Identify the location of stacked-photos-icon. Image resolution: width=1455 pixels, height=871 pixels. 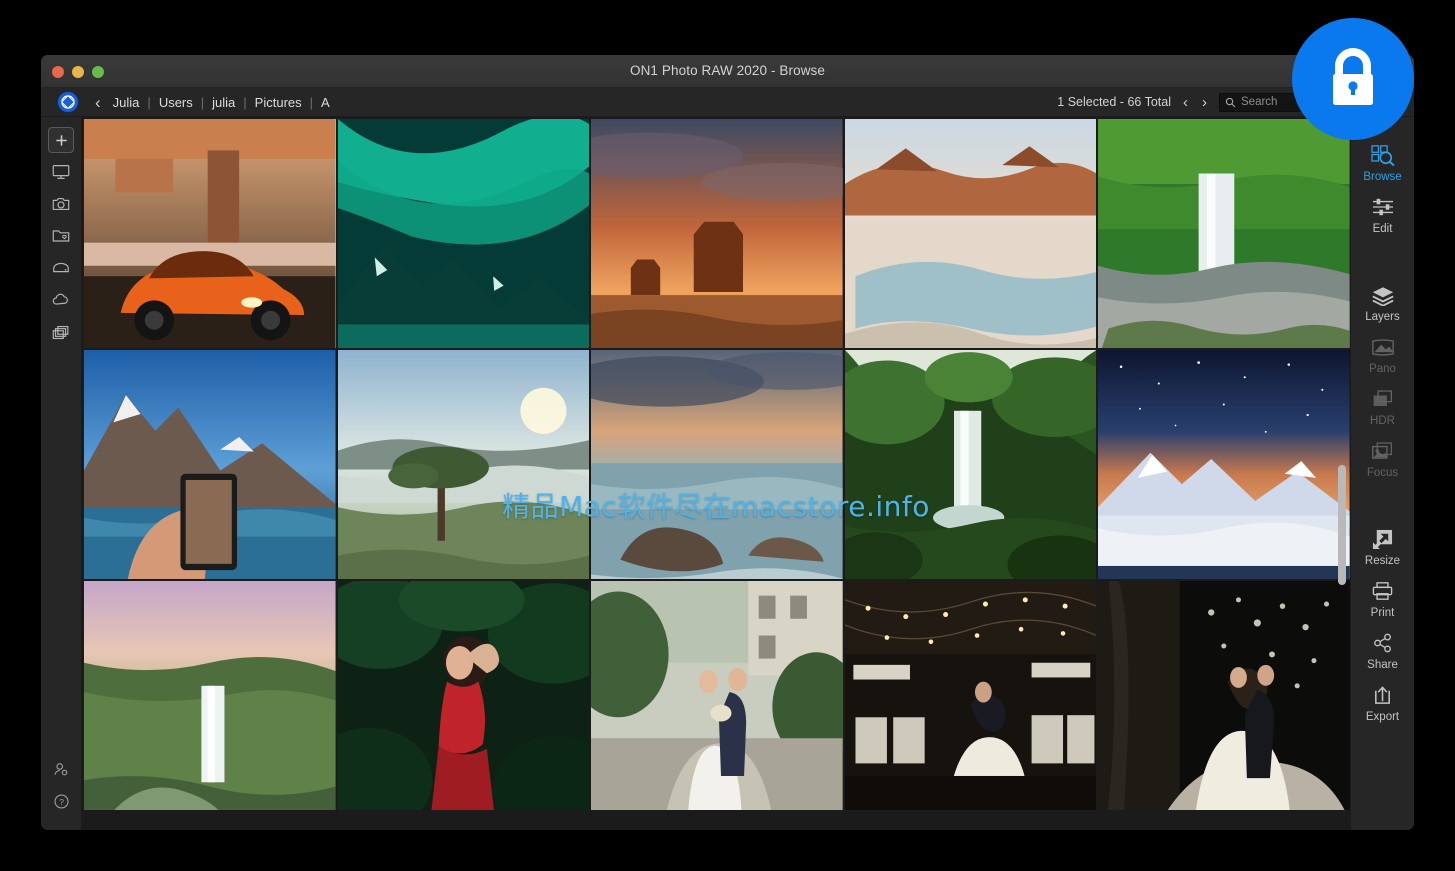
(60, 332).